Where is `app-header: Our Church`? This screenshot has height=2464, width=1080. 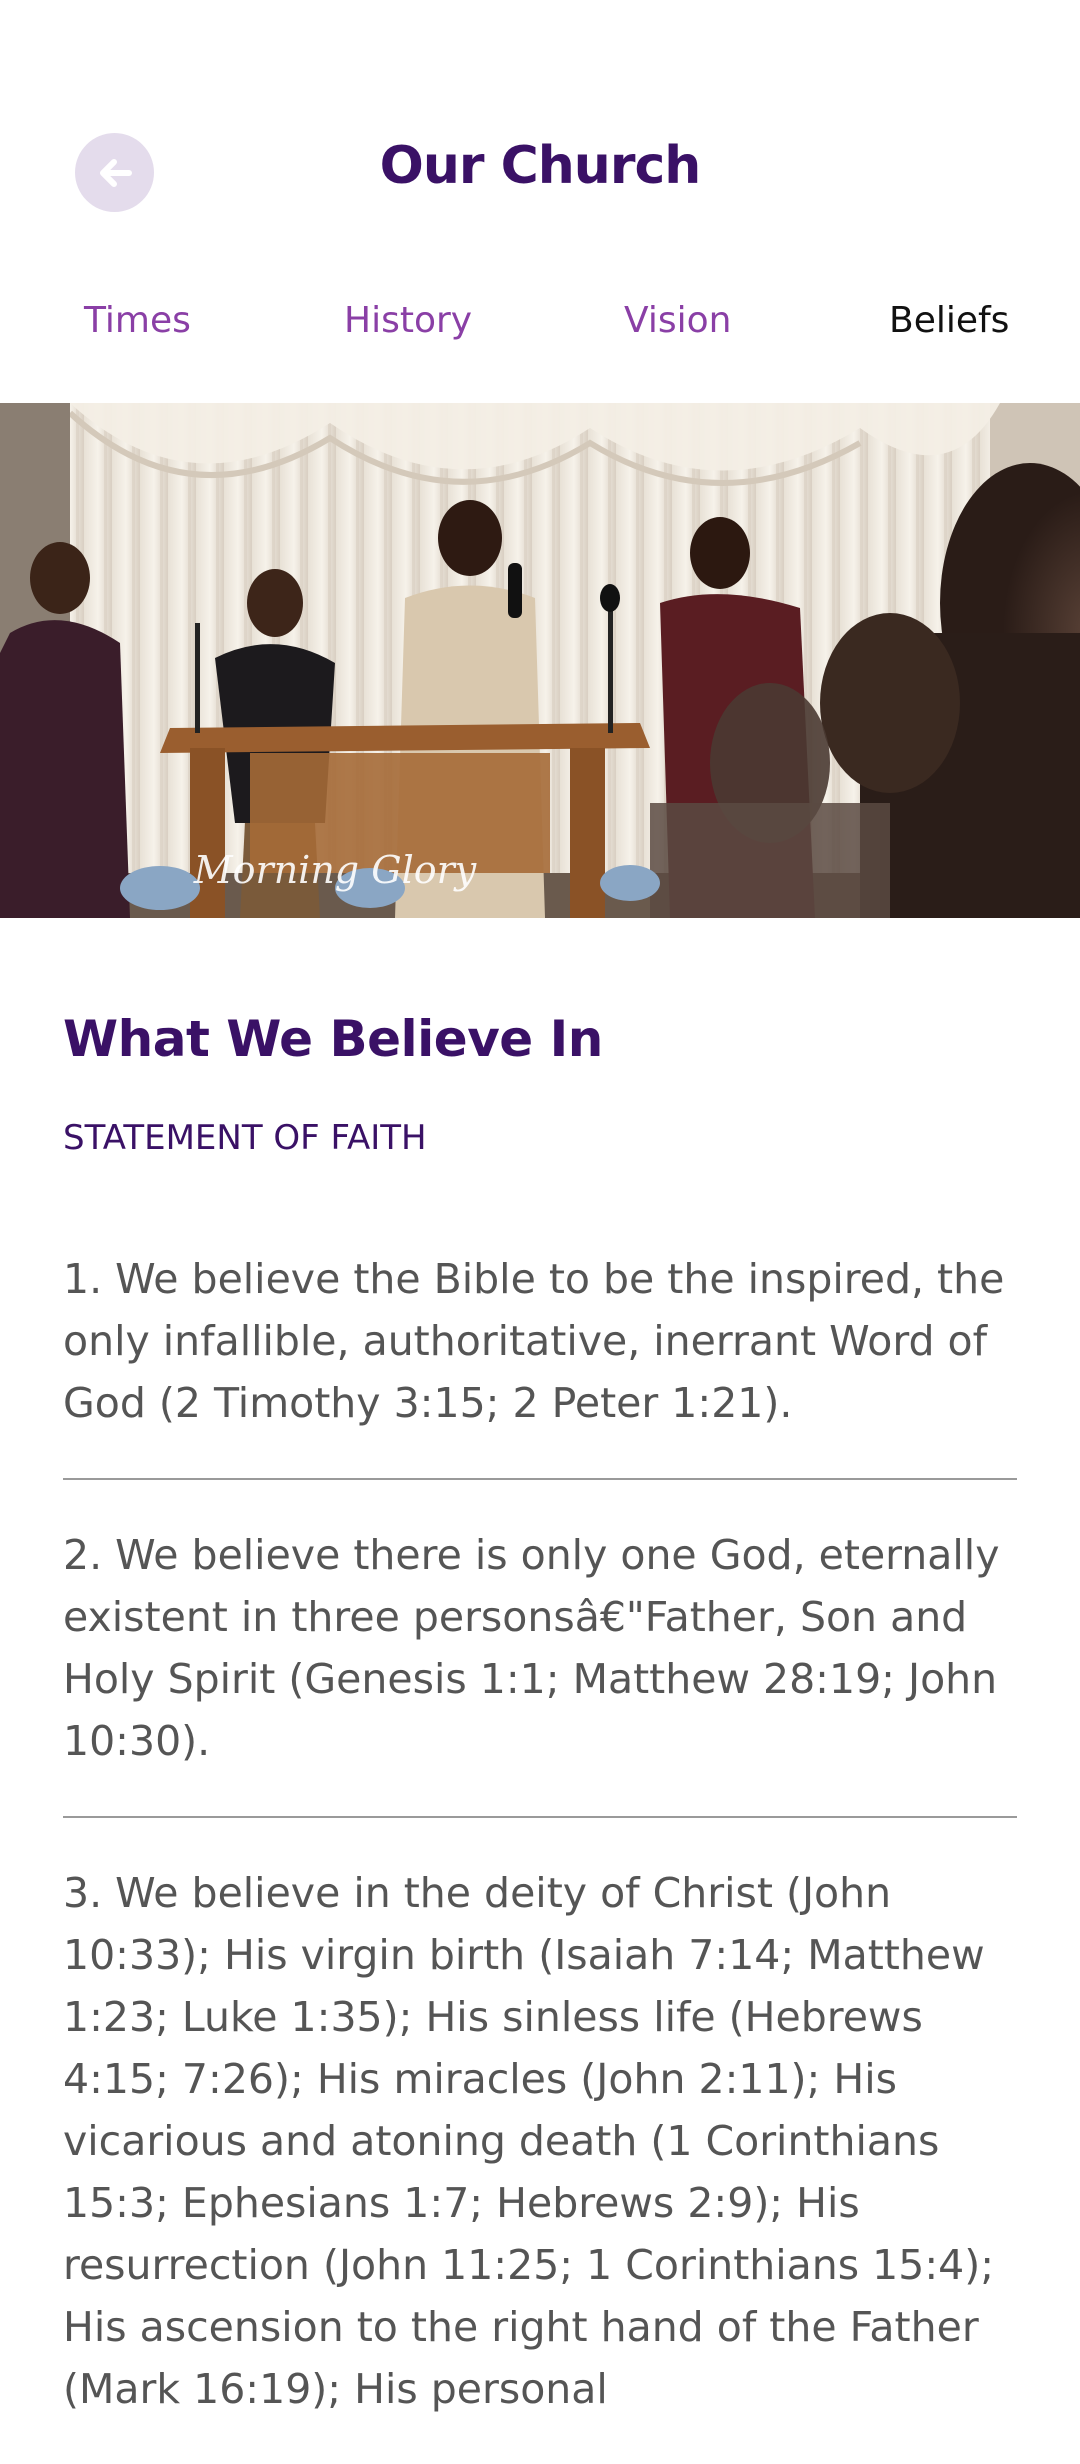
app-header: Our Church is located at coordinates (540, 130).